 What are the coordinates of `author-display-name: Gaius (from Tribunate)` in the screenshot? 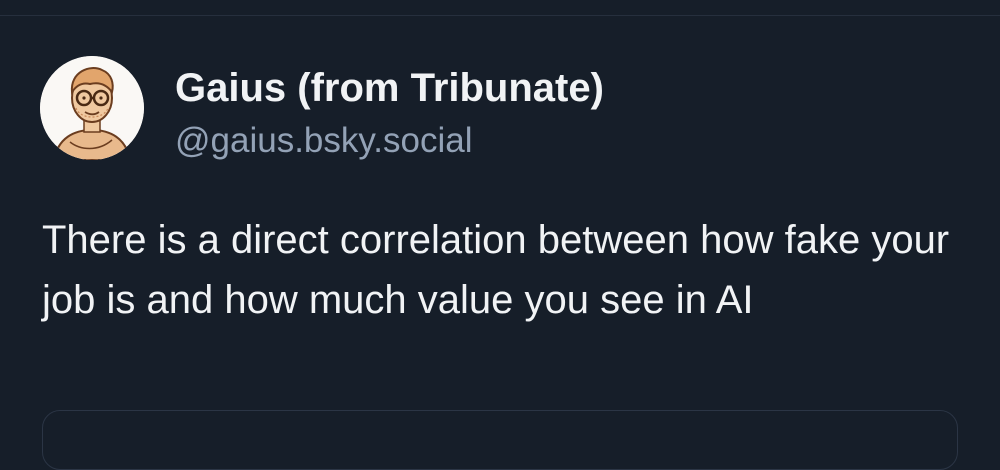 It's located at (389, 88).